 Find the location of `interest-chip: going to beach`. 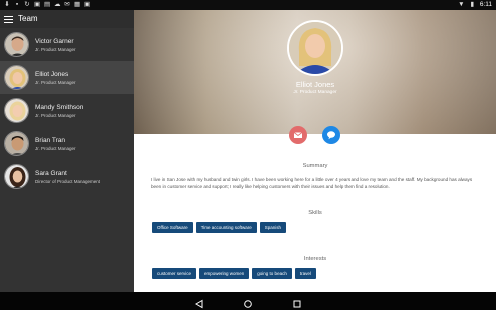

interest-chip: going to beach is located at coordinates (272, 273).